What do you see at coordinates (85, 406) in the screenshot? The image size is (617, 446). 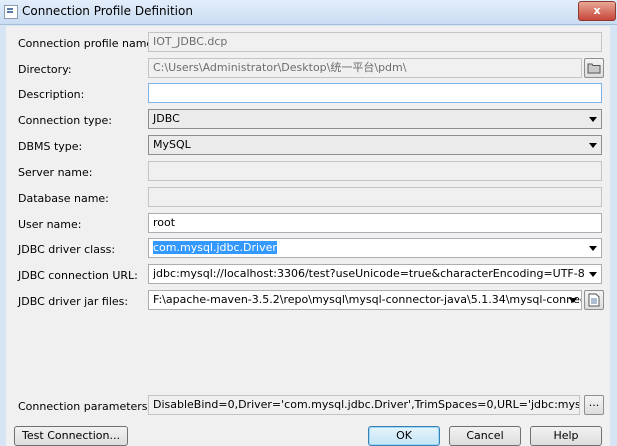 I see `connection-params-label: Connection parameters:` at bounding box center [85, 406].